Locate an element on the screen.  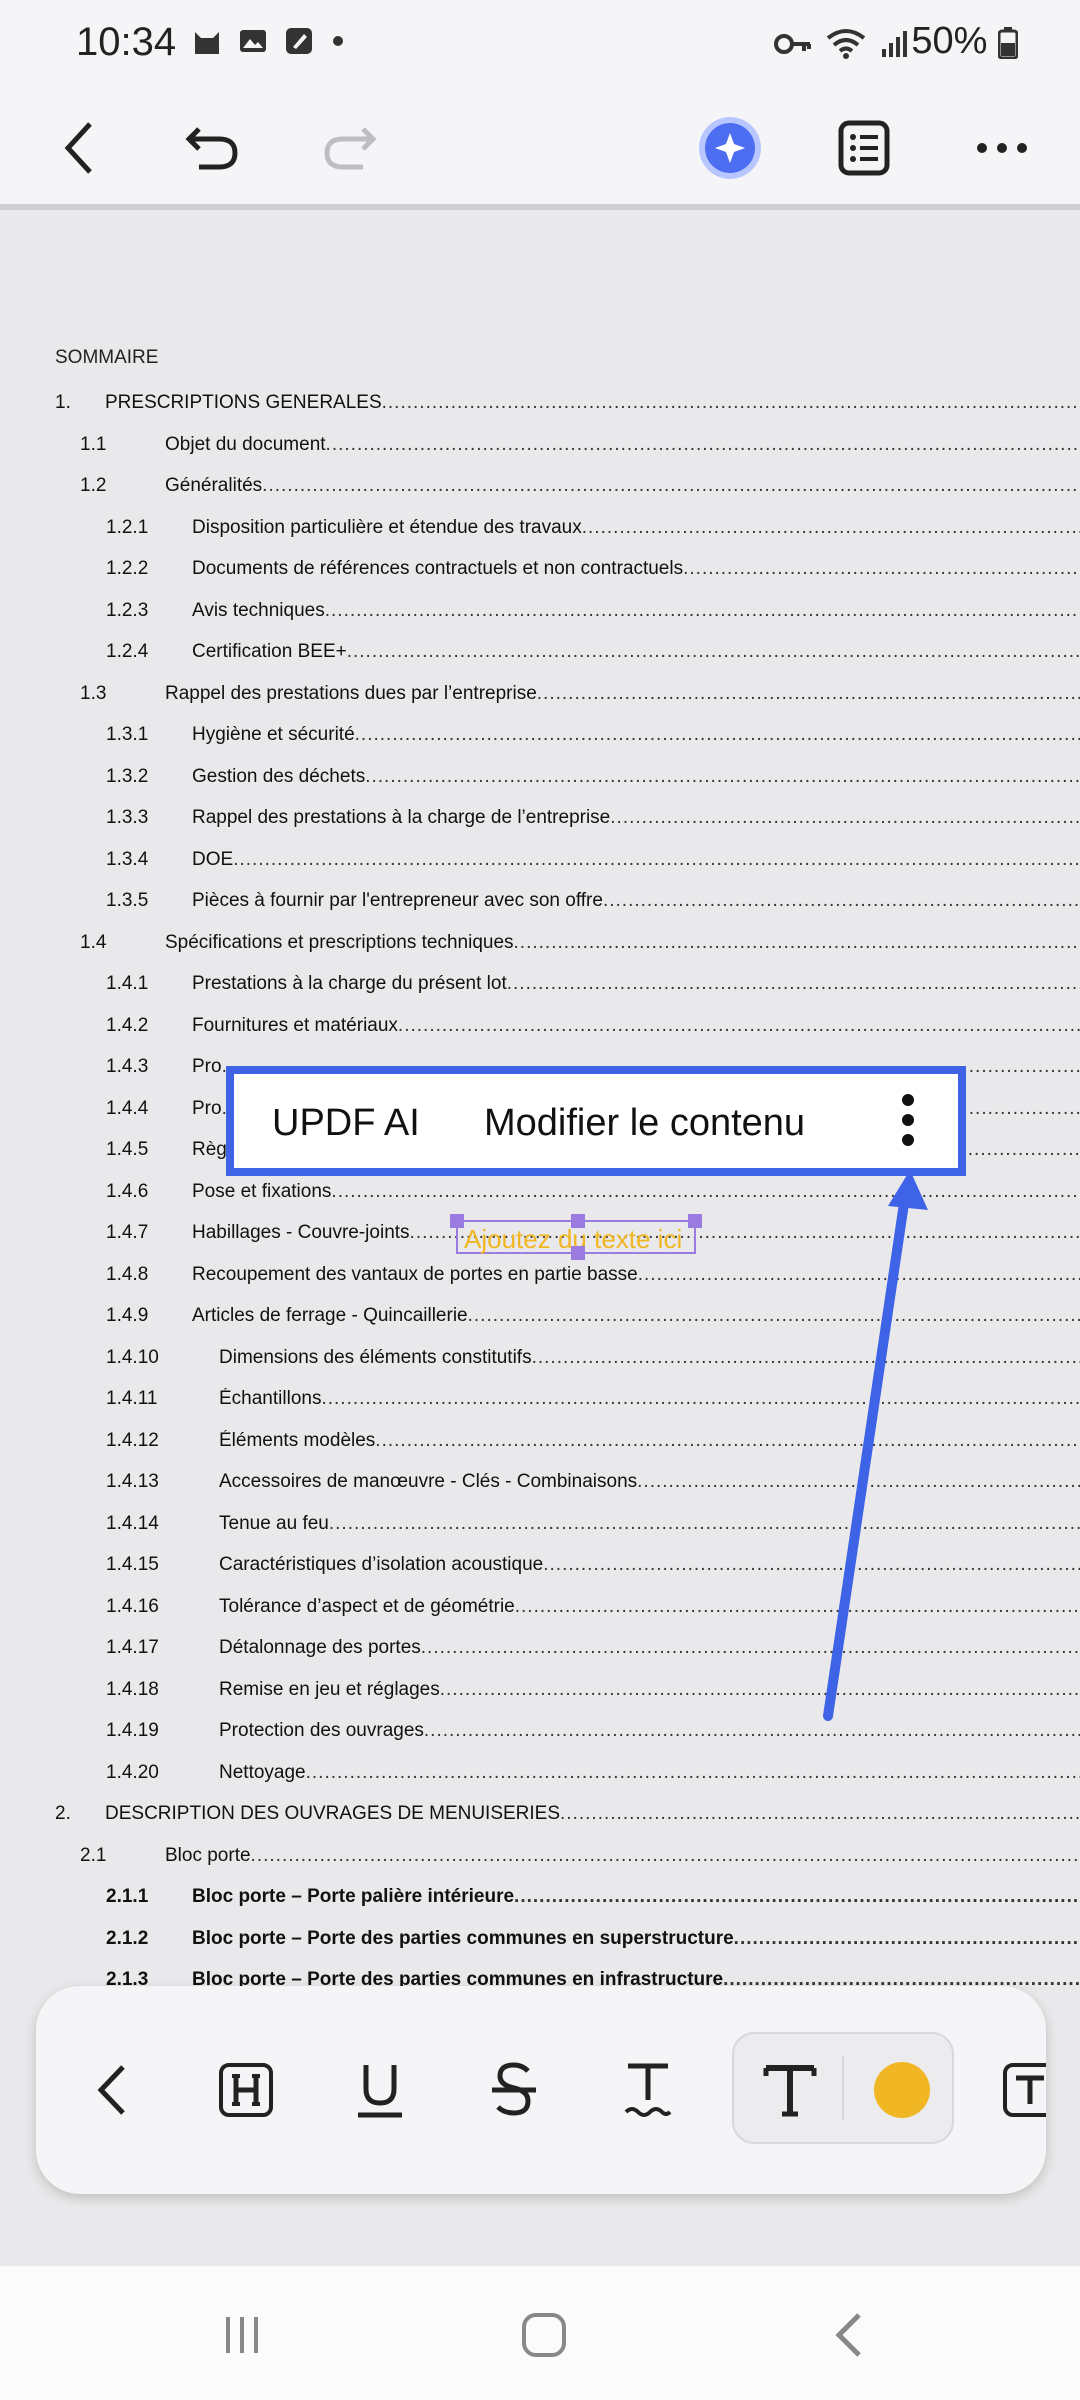
toc-entry: 1.1 Objet du document is located at coordinates (540, 449).